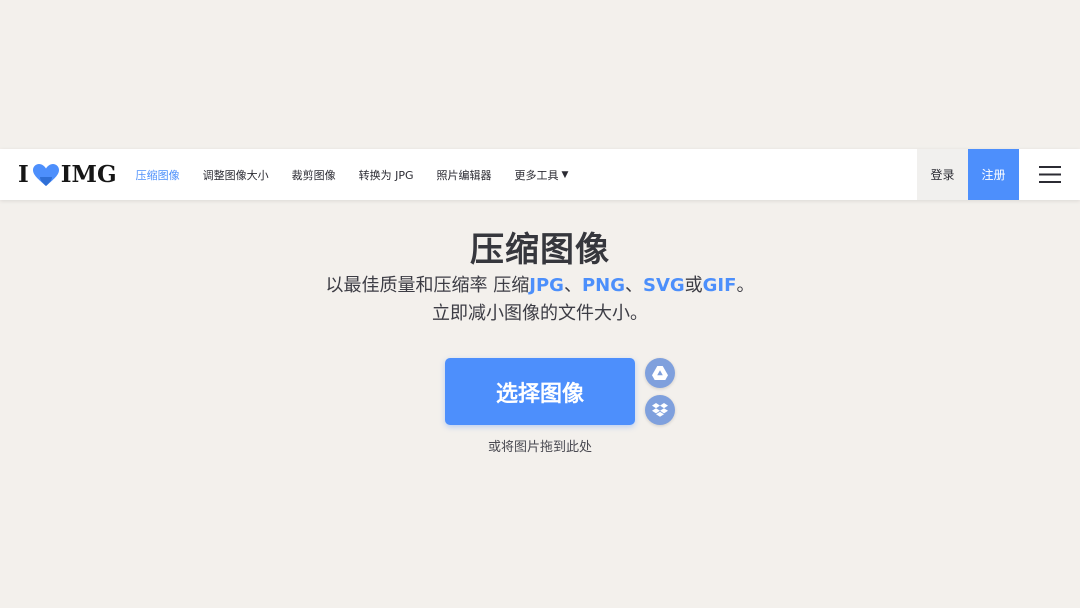  What do you see at coordinates (45, 174) in the screenshot?
I see `heart-logo-icon` at bounding box center [45, 174].